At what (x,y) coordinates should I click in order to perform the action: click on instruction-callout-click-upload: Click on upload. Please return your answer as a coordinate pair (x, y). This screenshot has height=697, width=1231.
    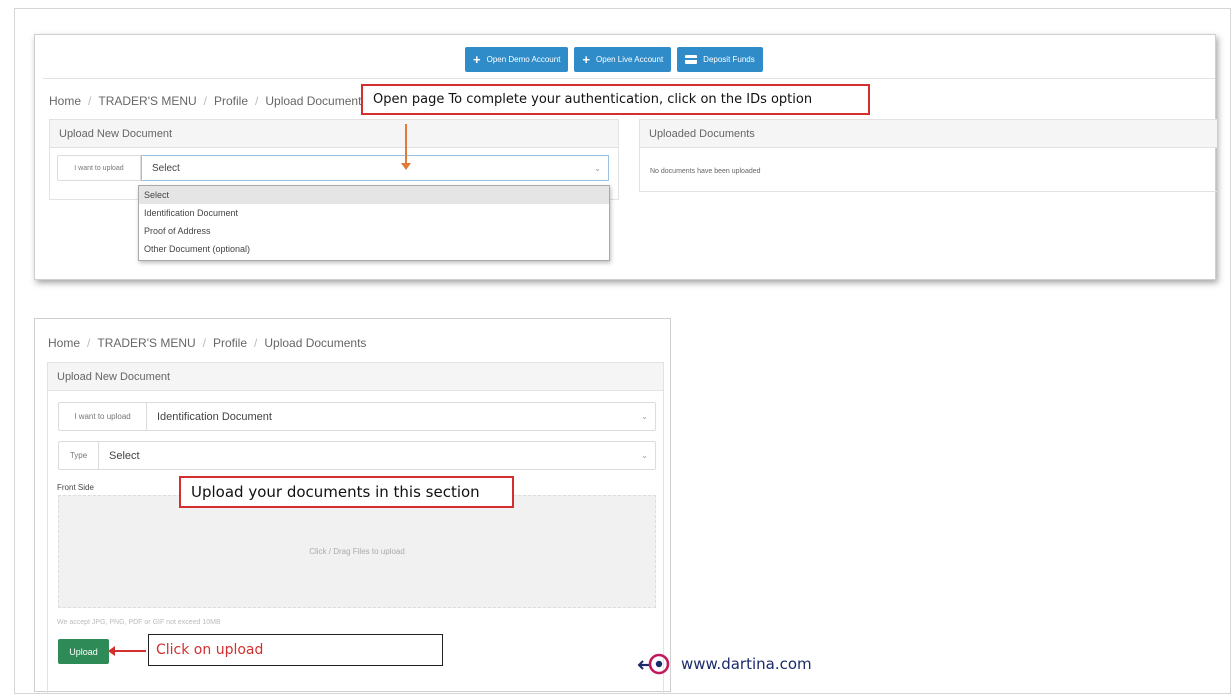
    Looking at the image, I should click on (295, 650).